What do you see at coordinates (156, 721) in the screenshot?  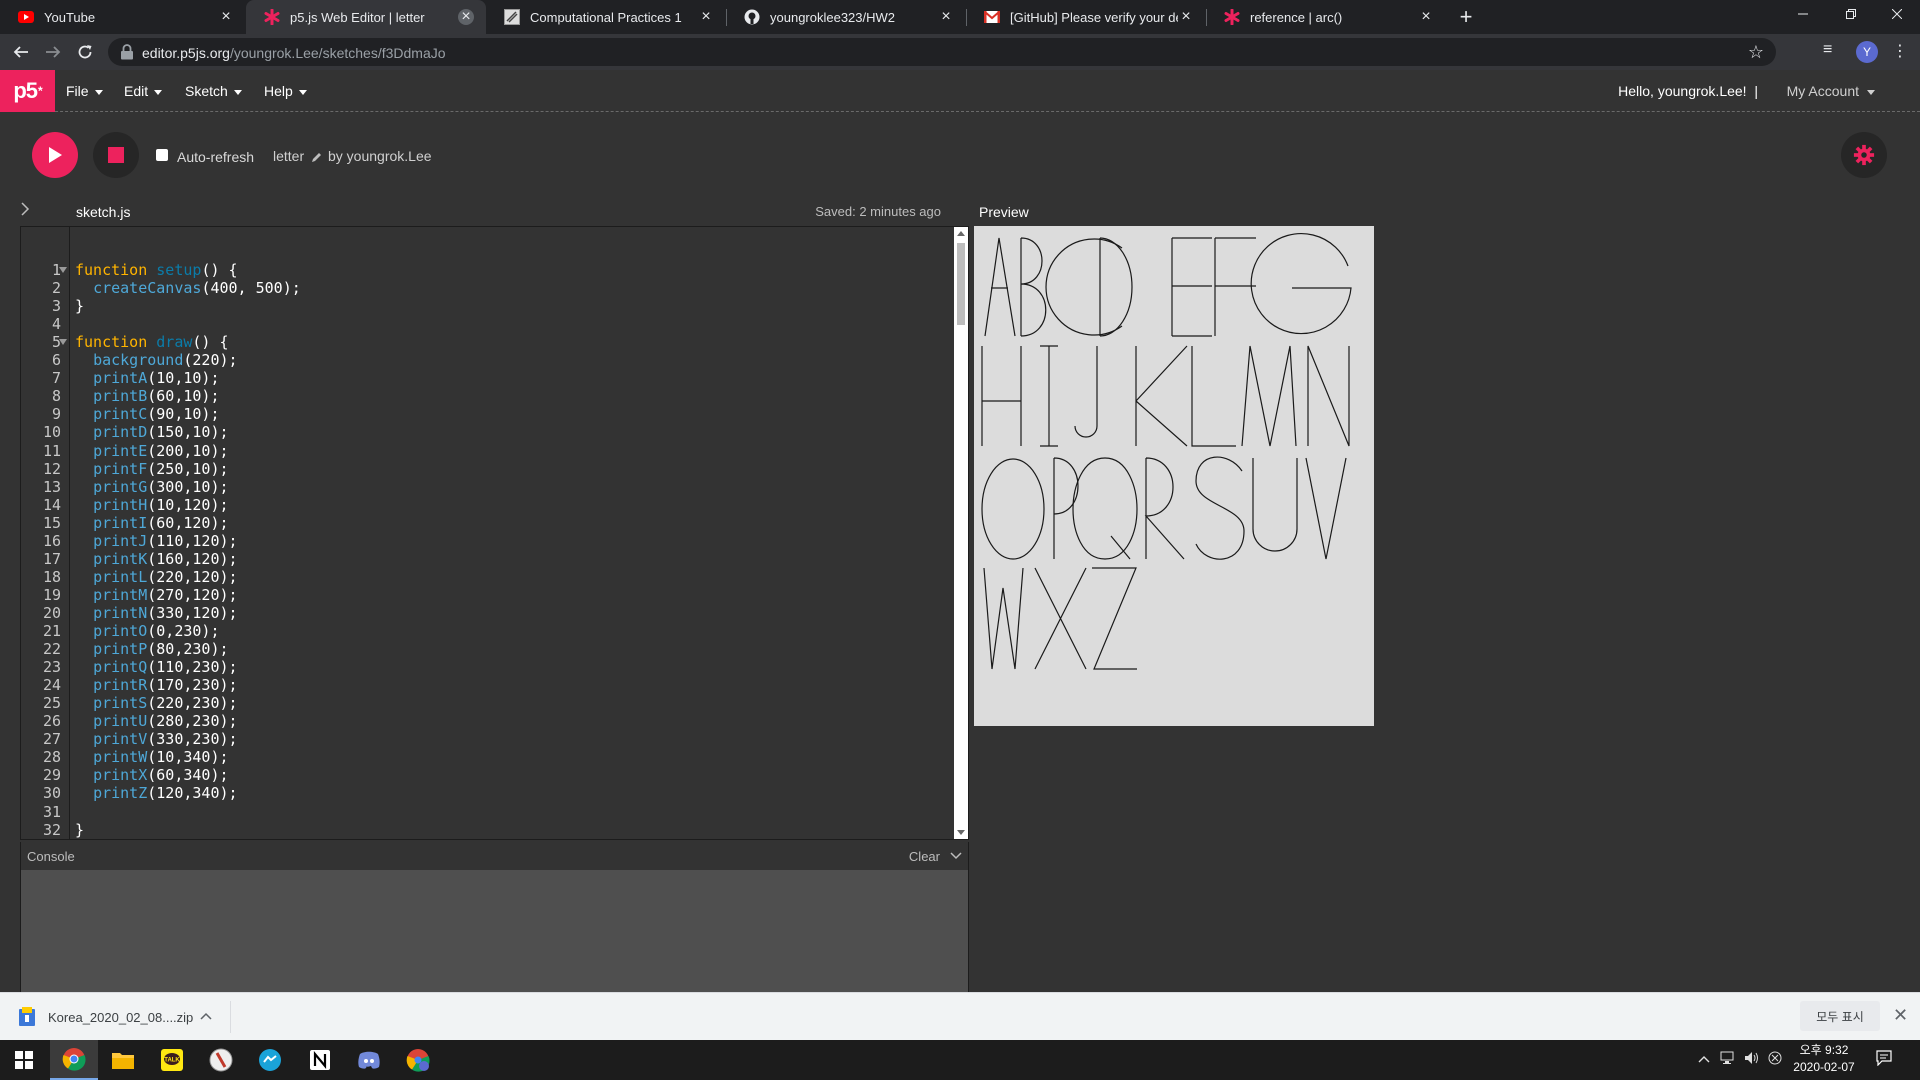 I see `code-line: printU(280,230);` at bounding box center [156, 721].